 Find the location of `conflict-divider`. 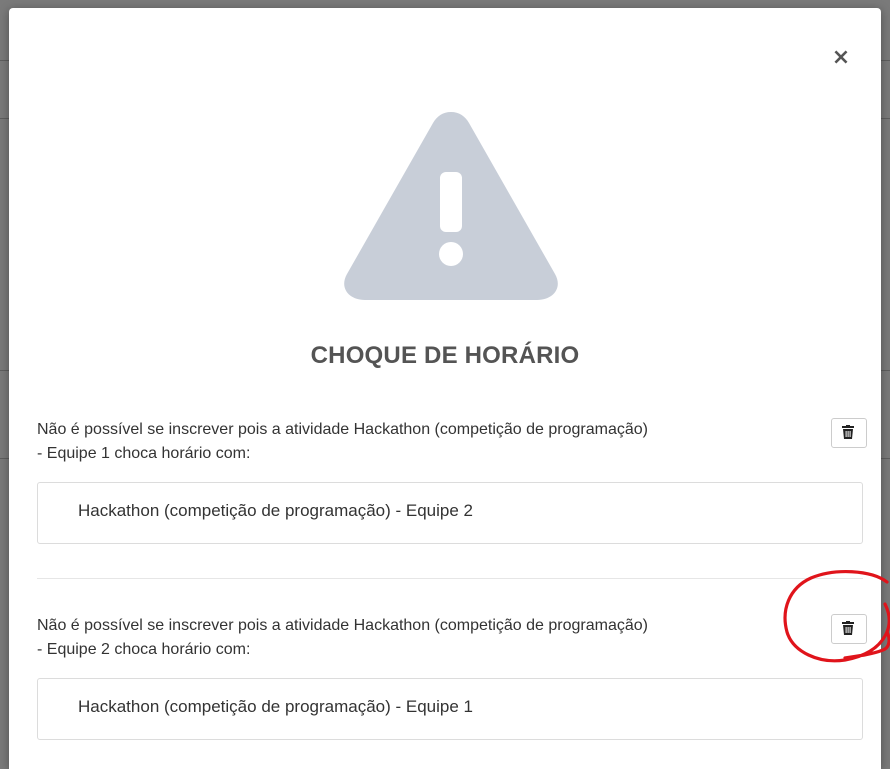

conflict-divider is located at coordinates (450, 578).